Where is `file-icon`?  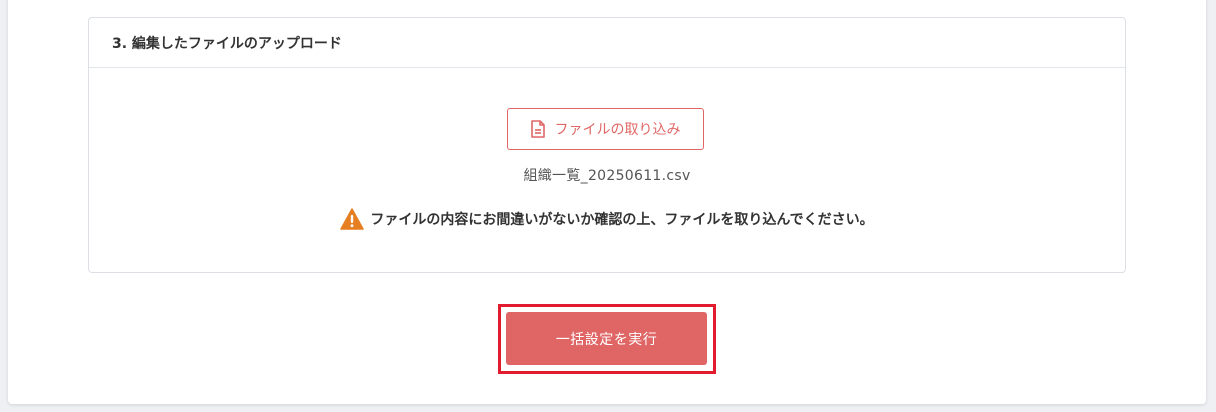 file-icon is located at coordinates (537, 129).